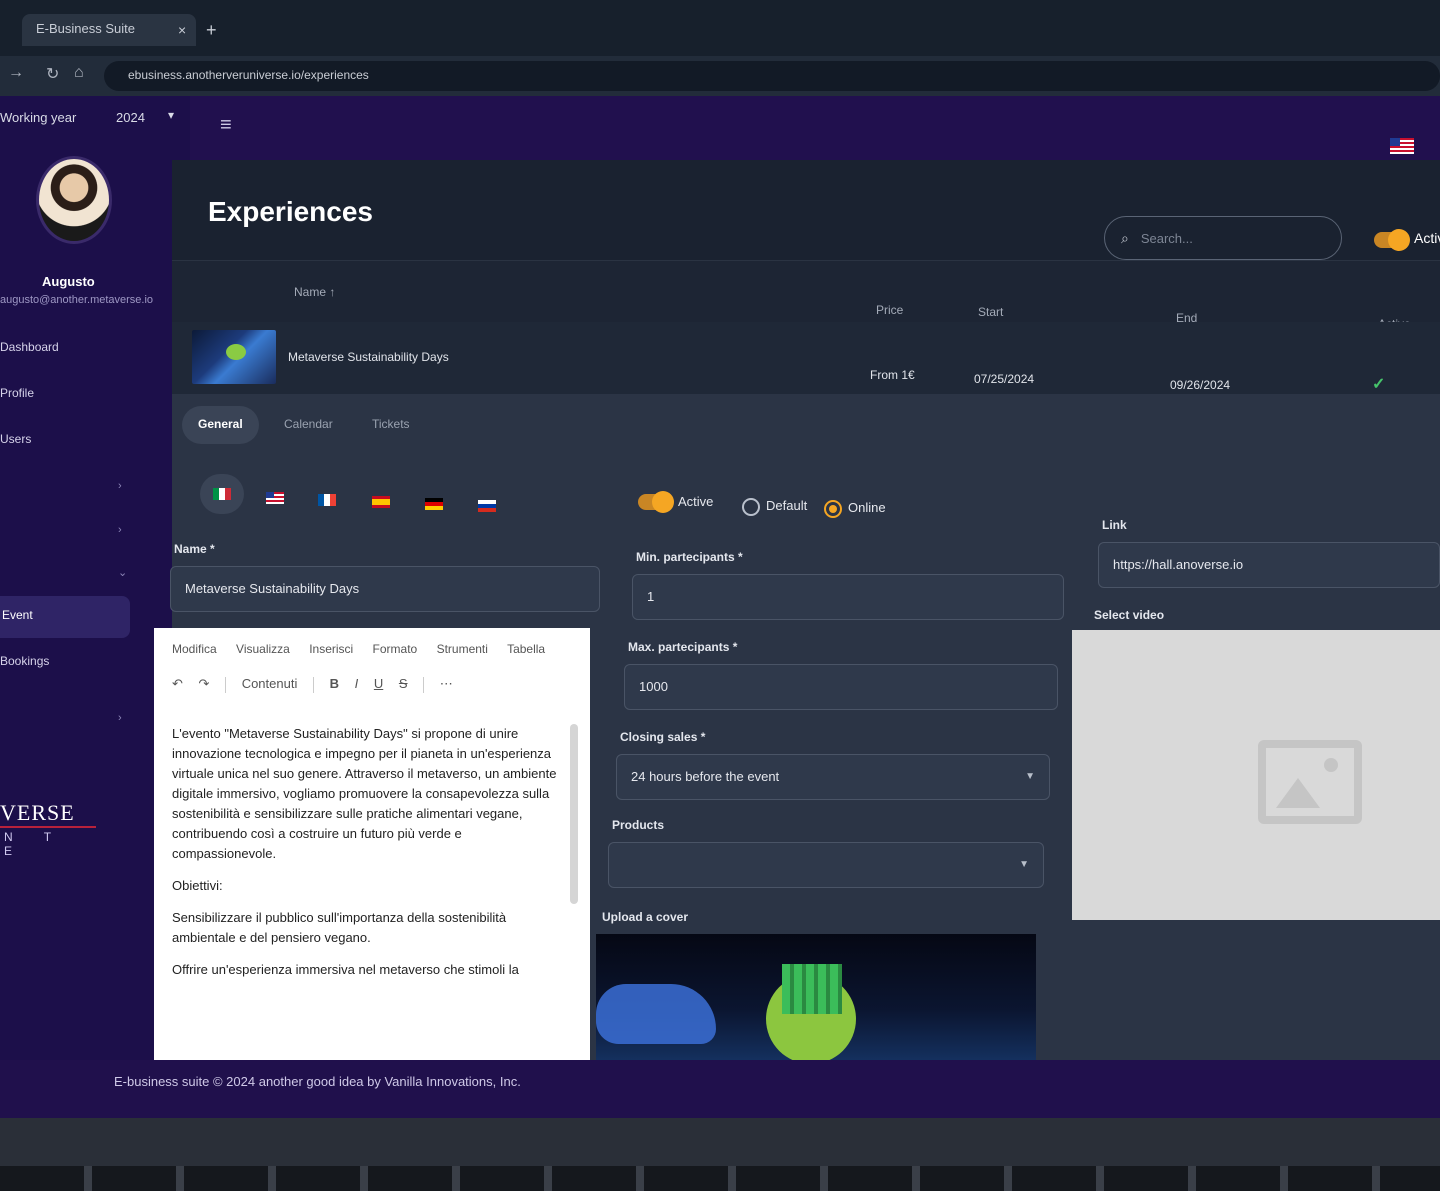  I want to click on closing-sales-value: 24 hours before the event, so click(705, 776).